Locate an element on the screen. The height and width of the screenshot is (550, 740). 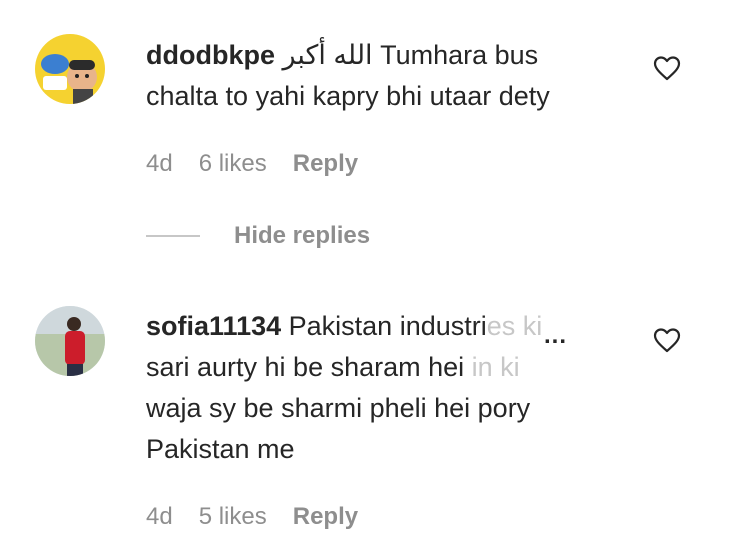
comment-text-line3: waja sy be sharmi pheli hei pory is located at coordinates (338, 408).